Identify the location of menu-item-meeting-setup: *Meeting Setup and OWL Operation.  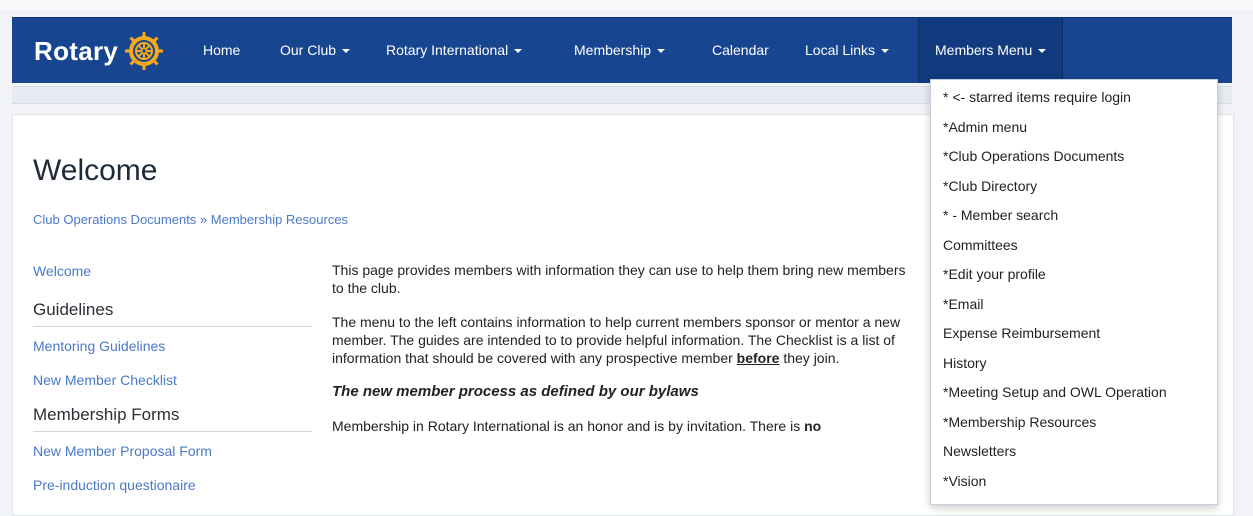
(1074, 393).